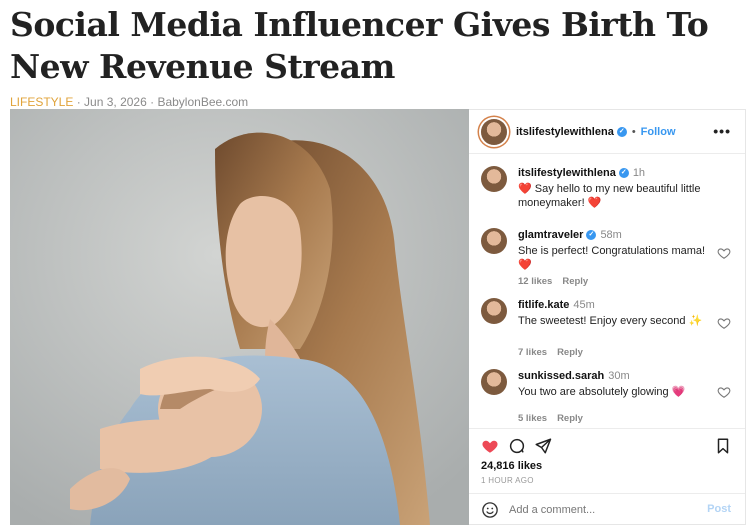  Describe the element at coordinates (543, 305) in the screenshot. I see `comment-username: fitlife.kate` at that location.